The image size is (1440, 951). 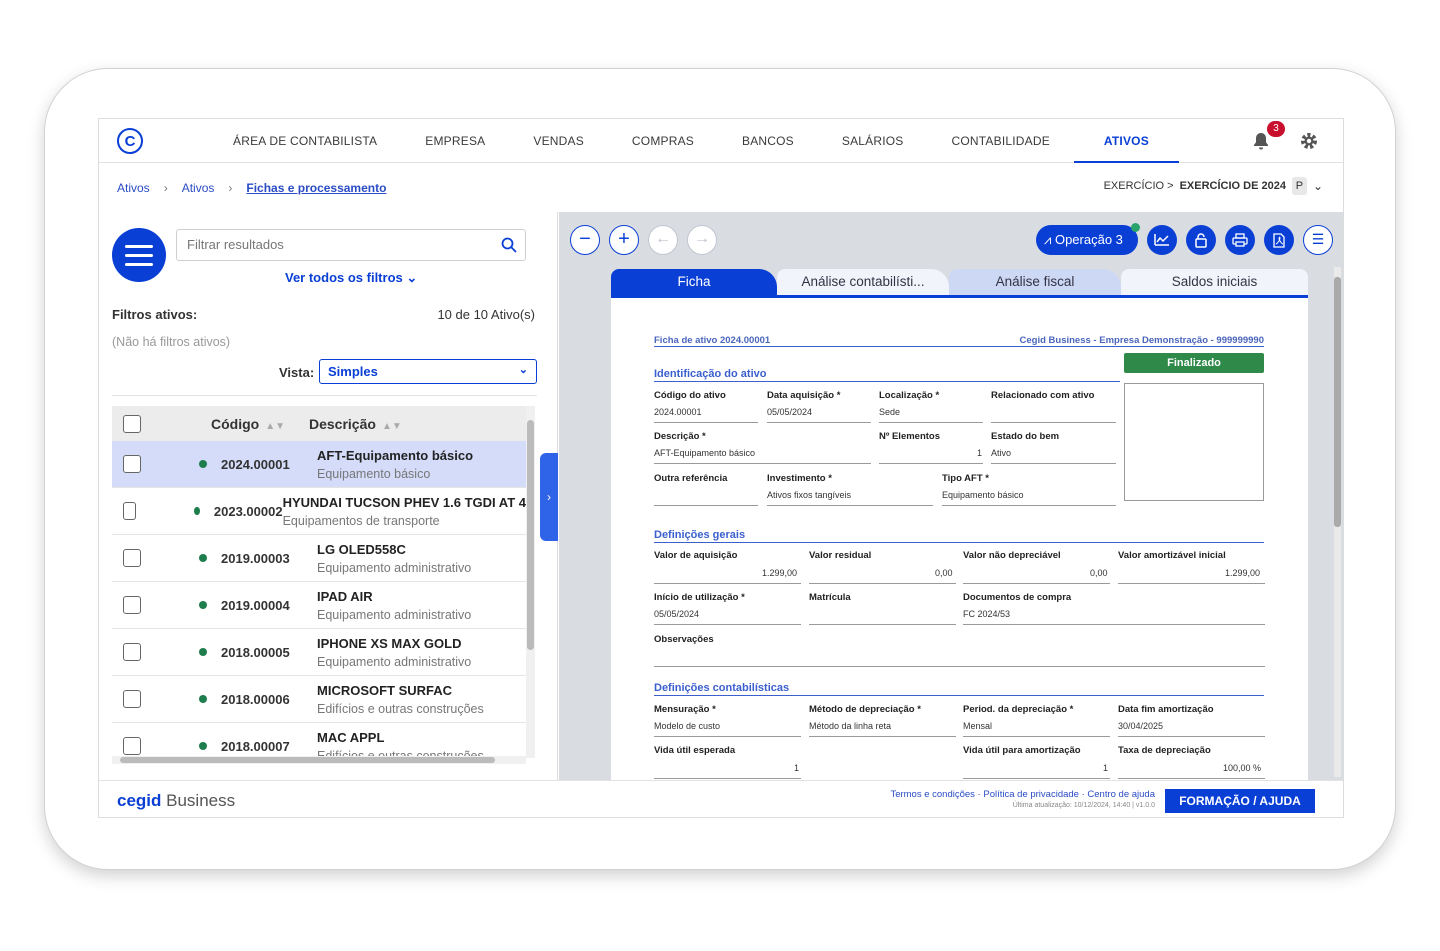 I want to click on estado-value: Ativo, so click(x=1001, y=453).